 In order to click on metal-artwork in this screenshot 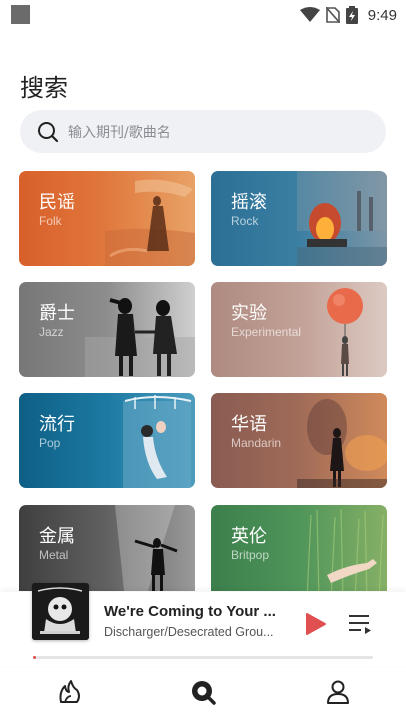, I will do `click(146, 548)`.